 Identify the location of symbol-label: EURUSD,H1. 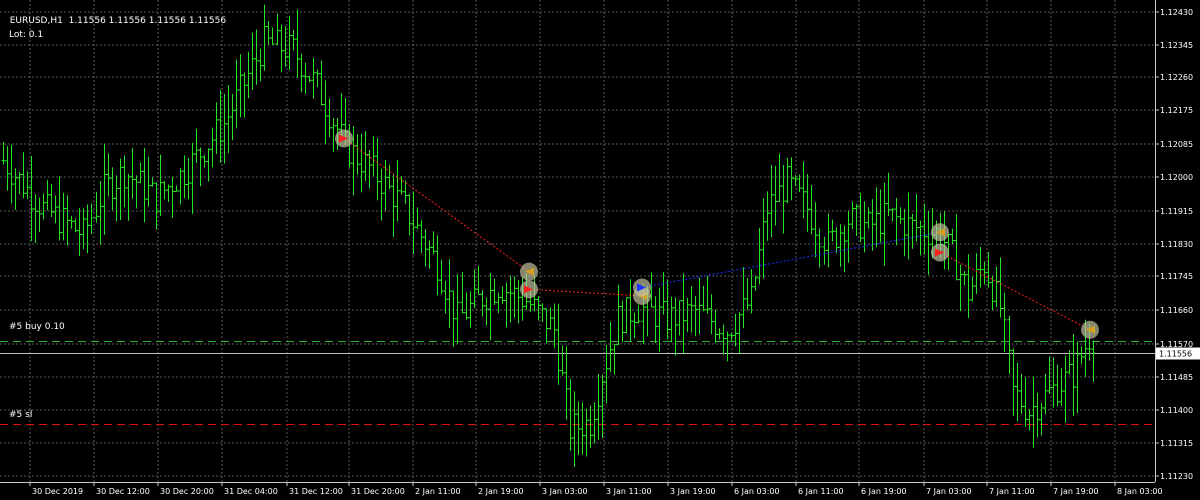
(36, 21).